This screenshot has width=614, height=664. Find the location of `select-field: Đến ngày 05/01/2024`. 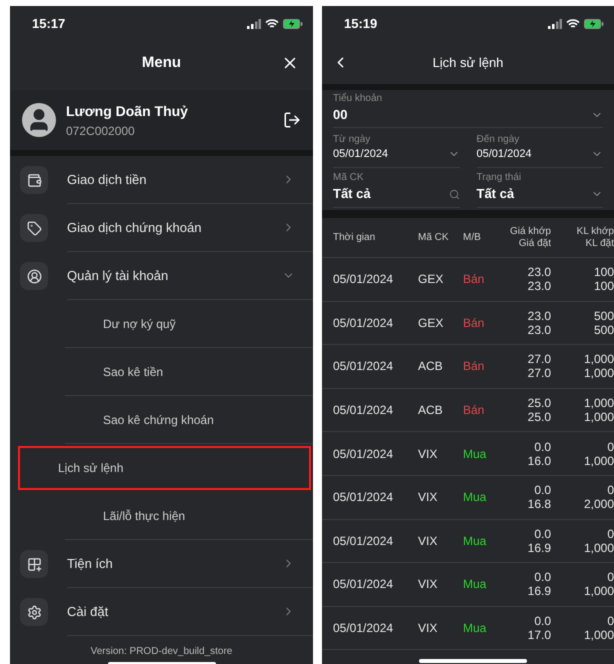

select-field: Đến ngày 05/01/2024 is located at coordinates (539, 148).